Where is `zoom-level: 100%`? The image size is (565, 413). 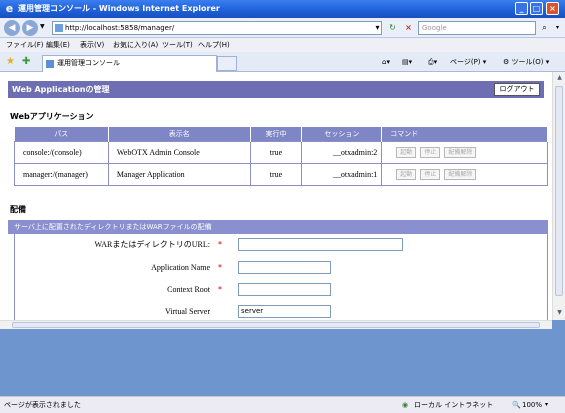 zoom-level: 100% is located at coordinates (532, 405).